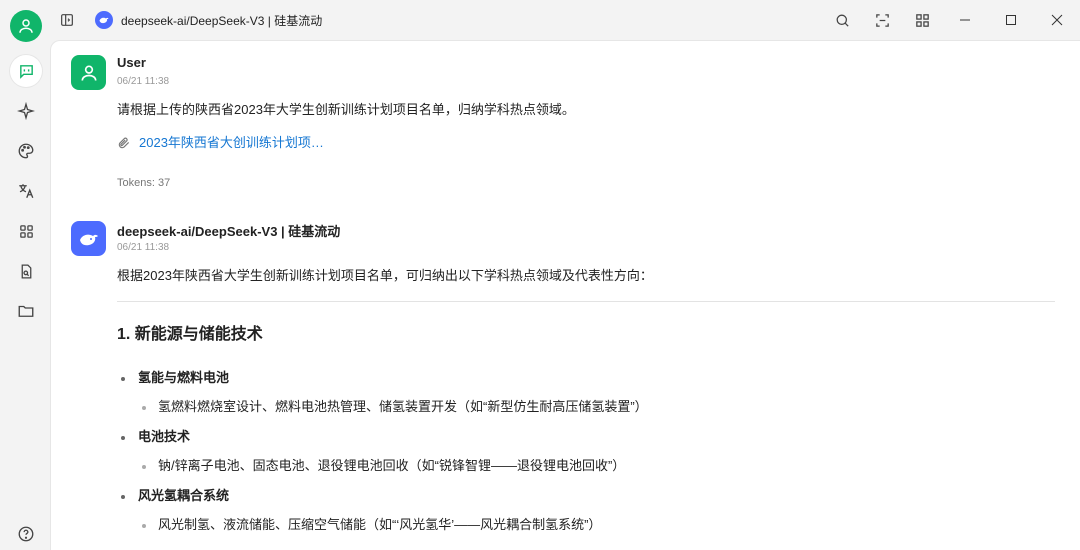 The image size is (1080, 550). Describe the element at coordinates (965, 20) in the screenshot. I see `minimize-icon` at that location.